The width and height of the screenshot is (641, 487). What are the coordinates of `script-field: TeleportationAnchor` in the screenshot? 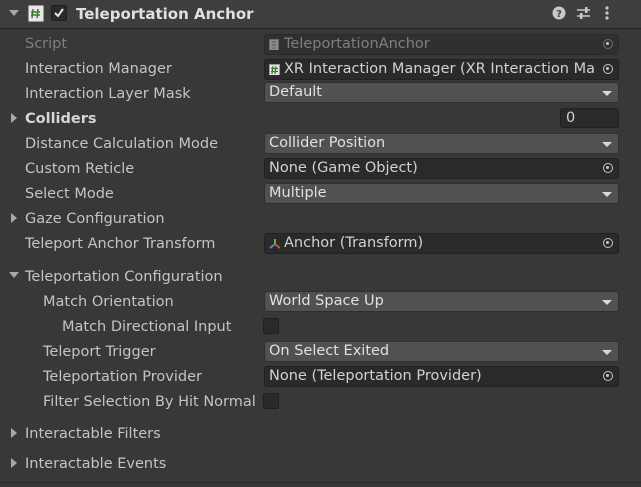 It's located at (441, 44).